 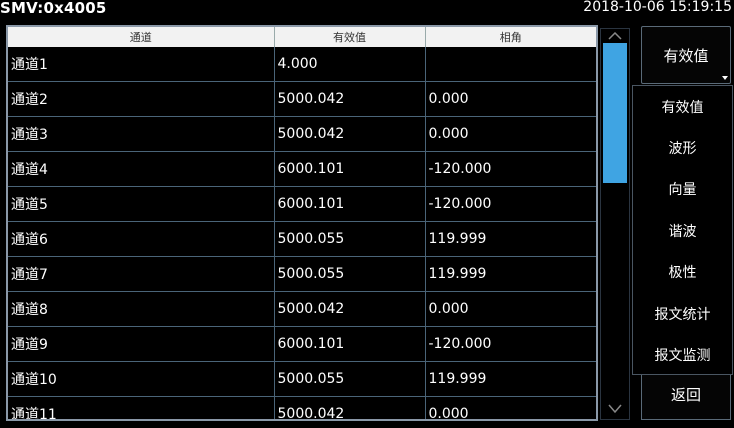 I want to click on table-row: 通道5 6000.101 -120.000, so click(x=302, y=204).